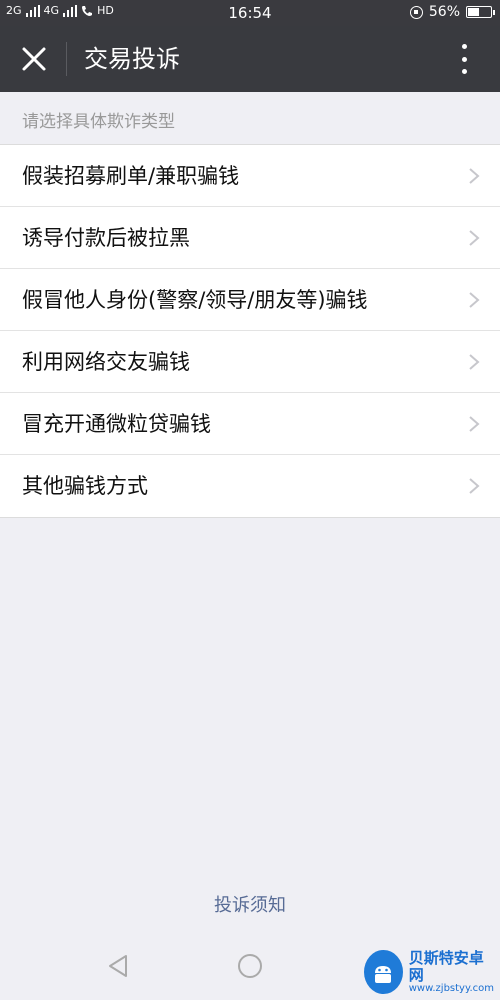  What do you see at coordinates (250, 424) in the screenshot?
I see `list-item: 冒充开通微粒贷骗钱` at bounding box center [250, 424].